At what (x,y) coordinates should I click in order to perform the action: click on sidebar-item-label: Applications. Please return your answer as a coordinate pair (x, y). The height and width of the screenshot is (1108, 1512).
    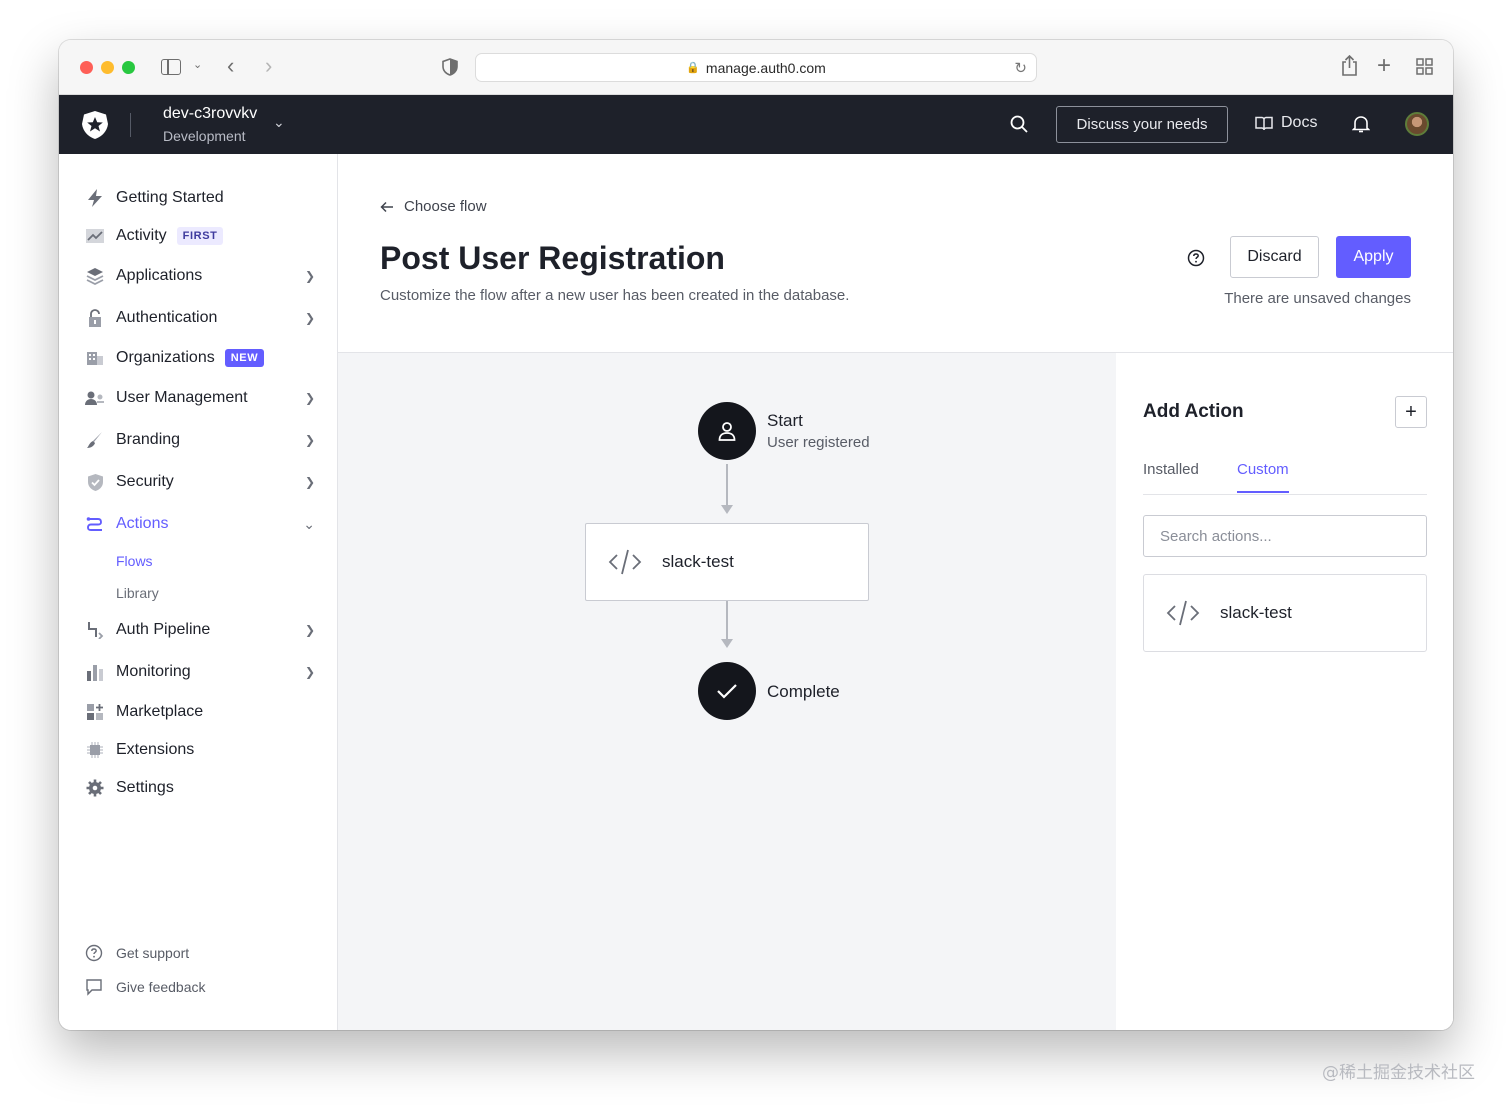
    Looking at the image, I should click on (159, 275).